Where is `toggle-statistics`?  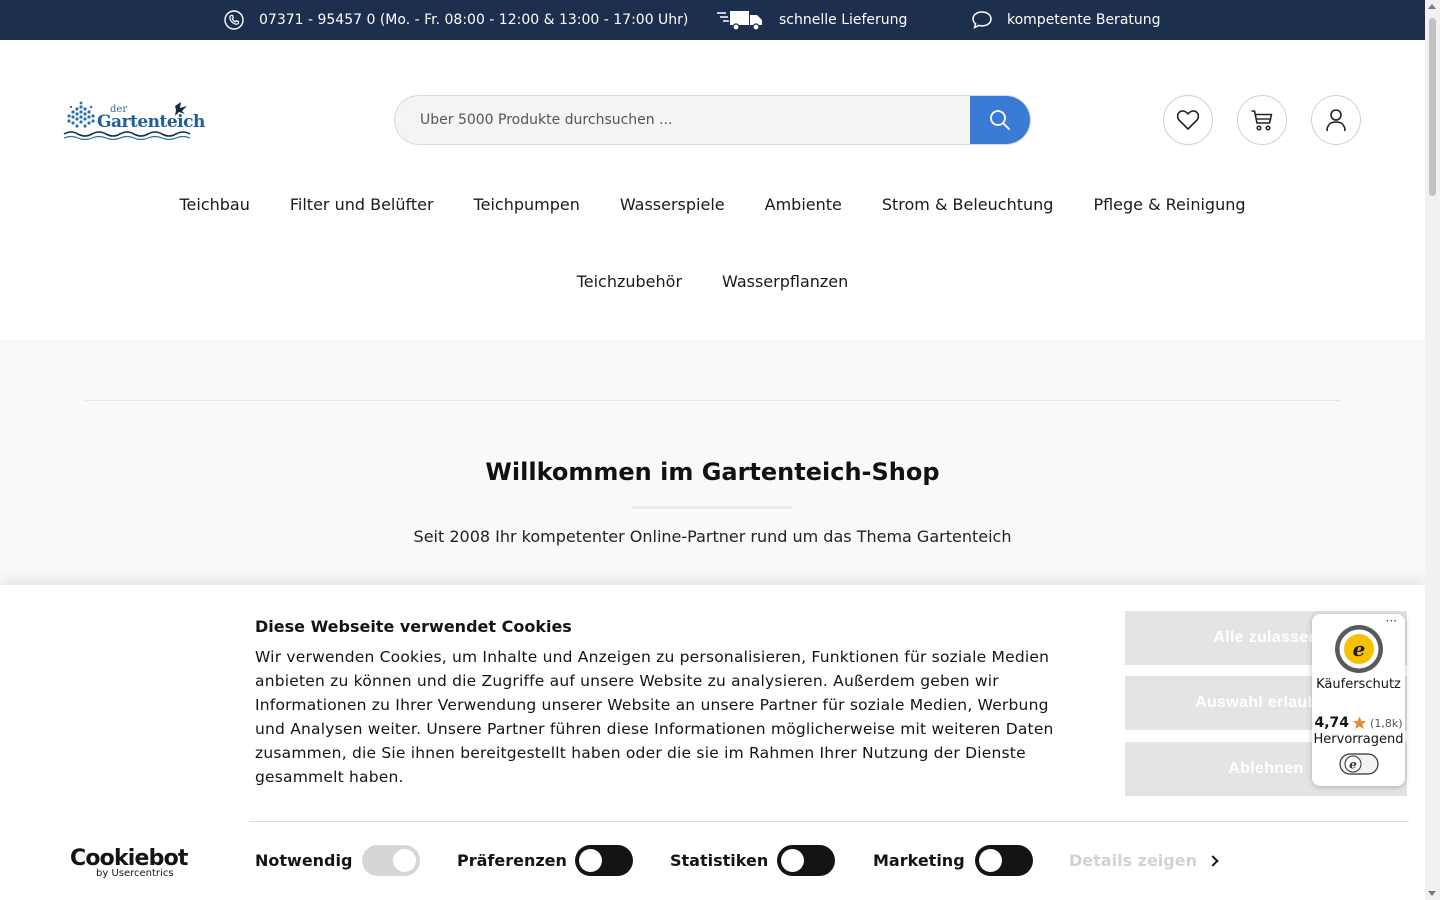
toggle-statistics is located at coordinates (806, 860).